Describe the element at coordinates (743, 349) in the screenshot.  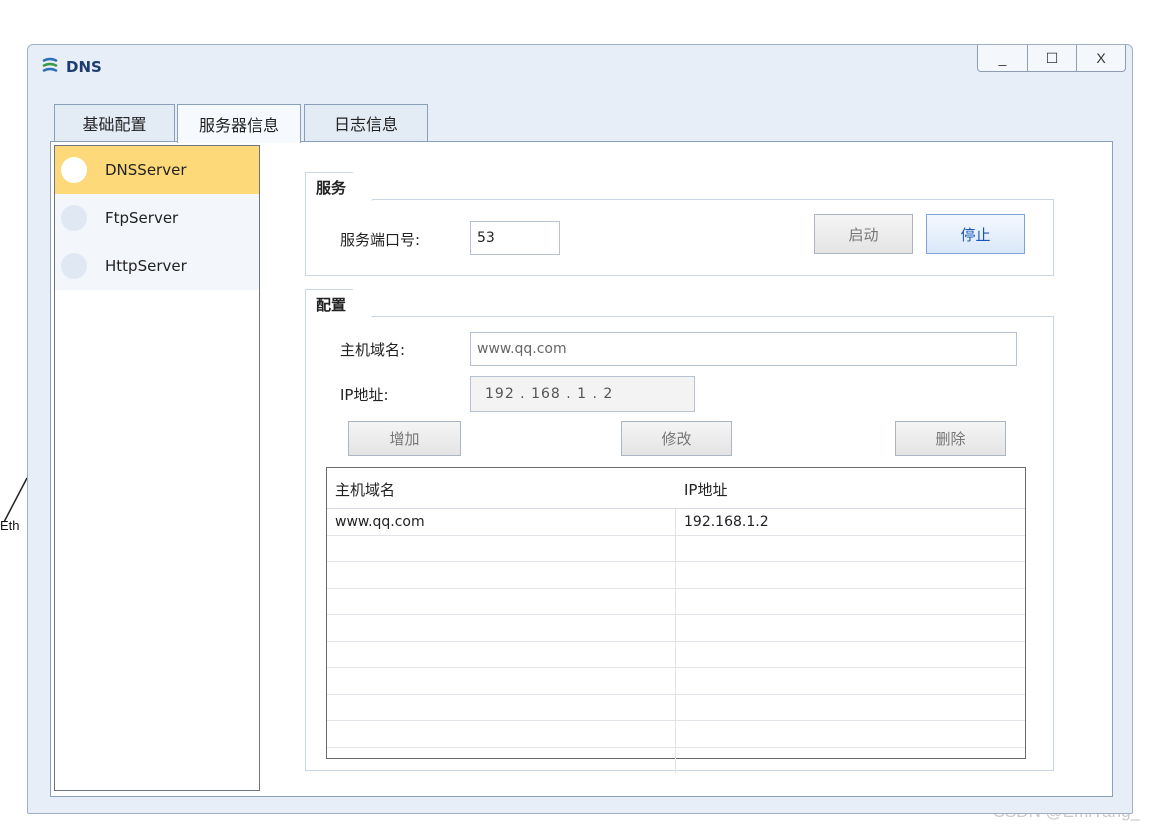
I see `host-input: www.qq.com` at that location.